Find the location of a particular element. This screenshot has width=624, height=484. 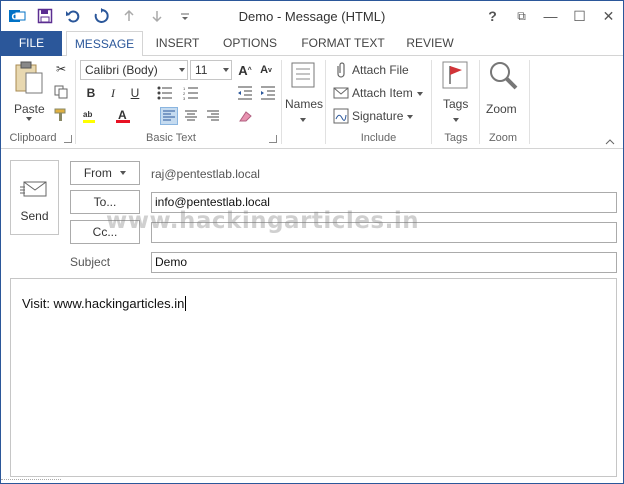

paste-button: Paste is located at coordinates (29, 90).